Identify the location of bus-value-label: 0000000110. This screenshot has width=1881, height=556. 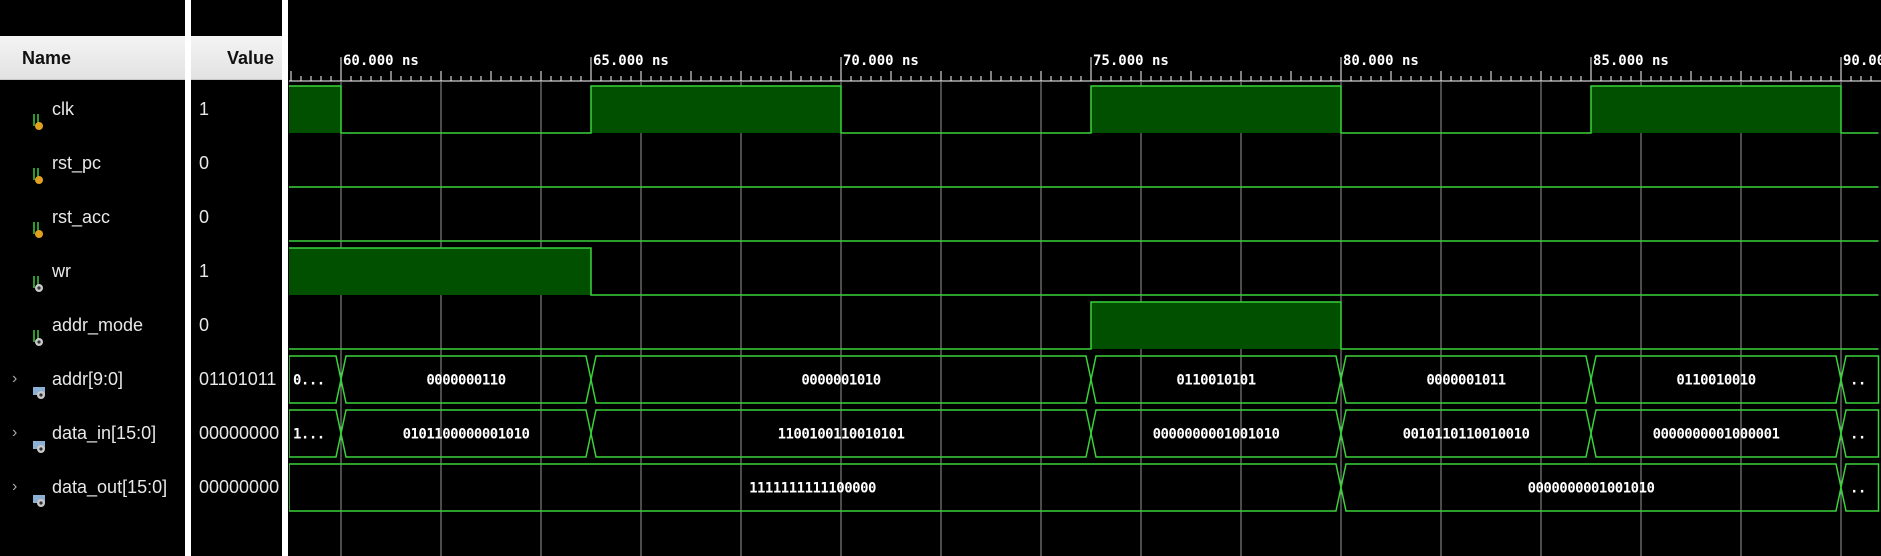
(465, 381).